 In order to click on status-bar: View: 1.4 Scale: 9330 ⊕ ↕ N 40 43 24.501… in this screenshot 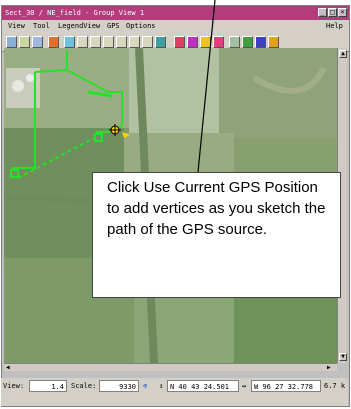, I will do `click(174, 386)`.